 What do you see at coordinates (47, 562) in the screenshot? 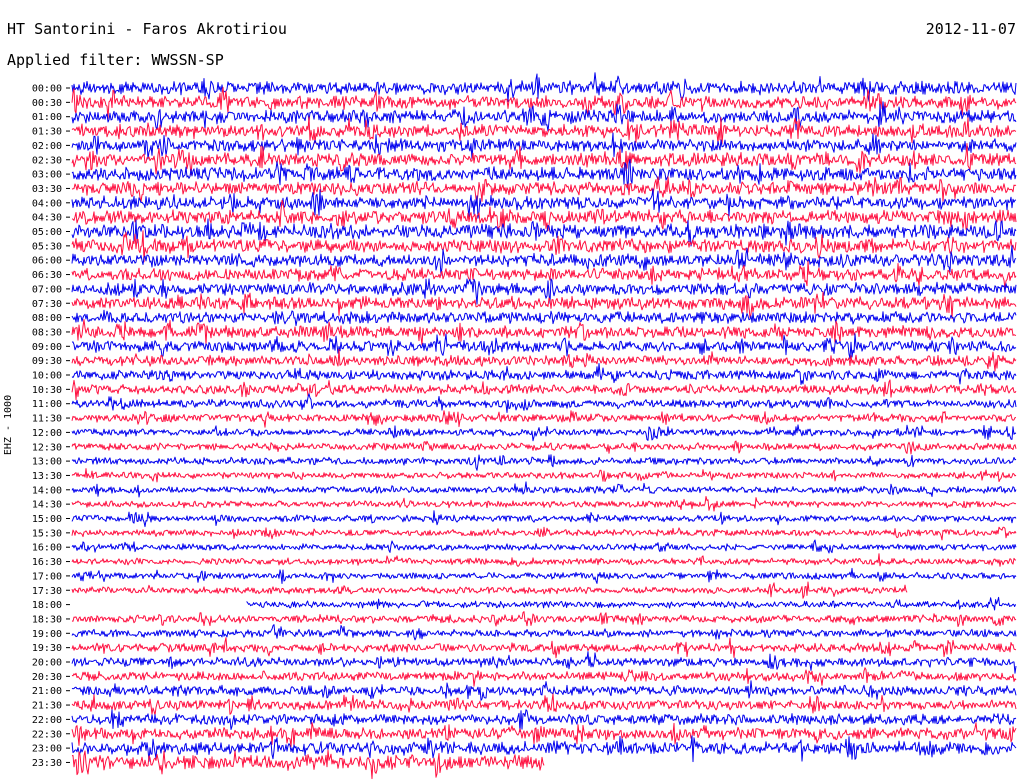
I see `time-tick-label: 16:30` at bounding box center [47, 562].